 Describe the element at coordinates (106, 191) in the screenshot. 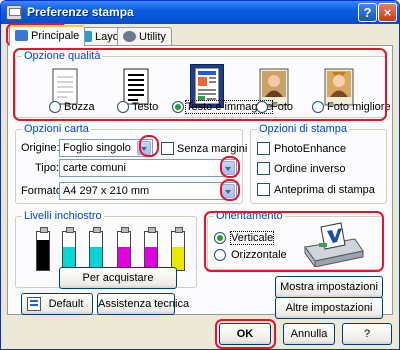

I see `size-value: A4 297 x 210 mm` at that location.